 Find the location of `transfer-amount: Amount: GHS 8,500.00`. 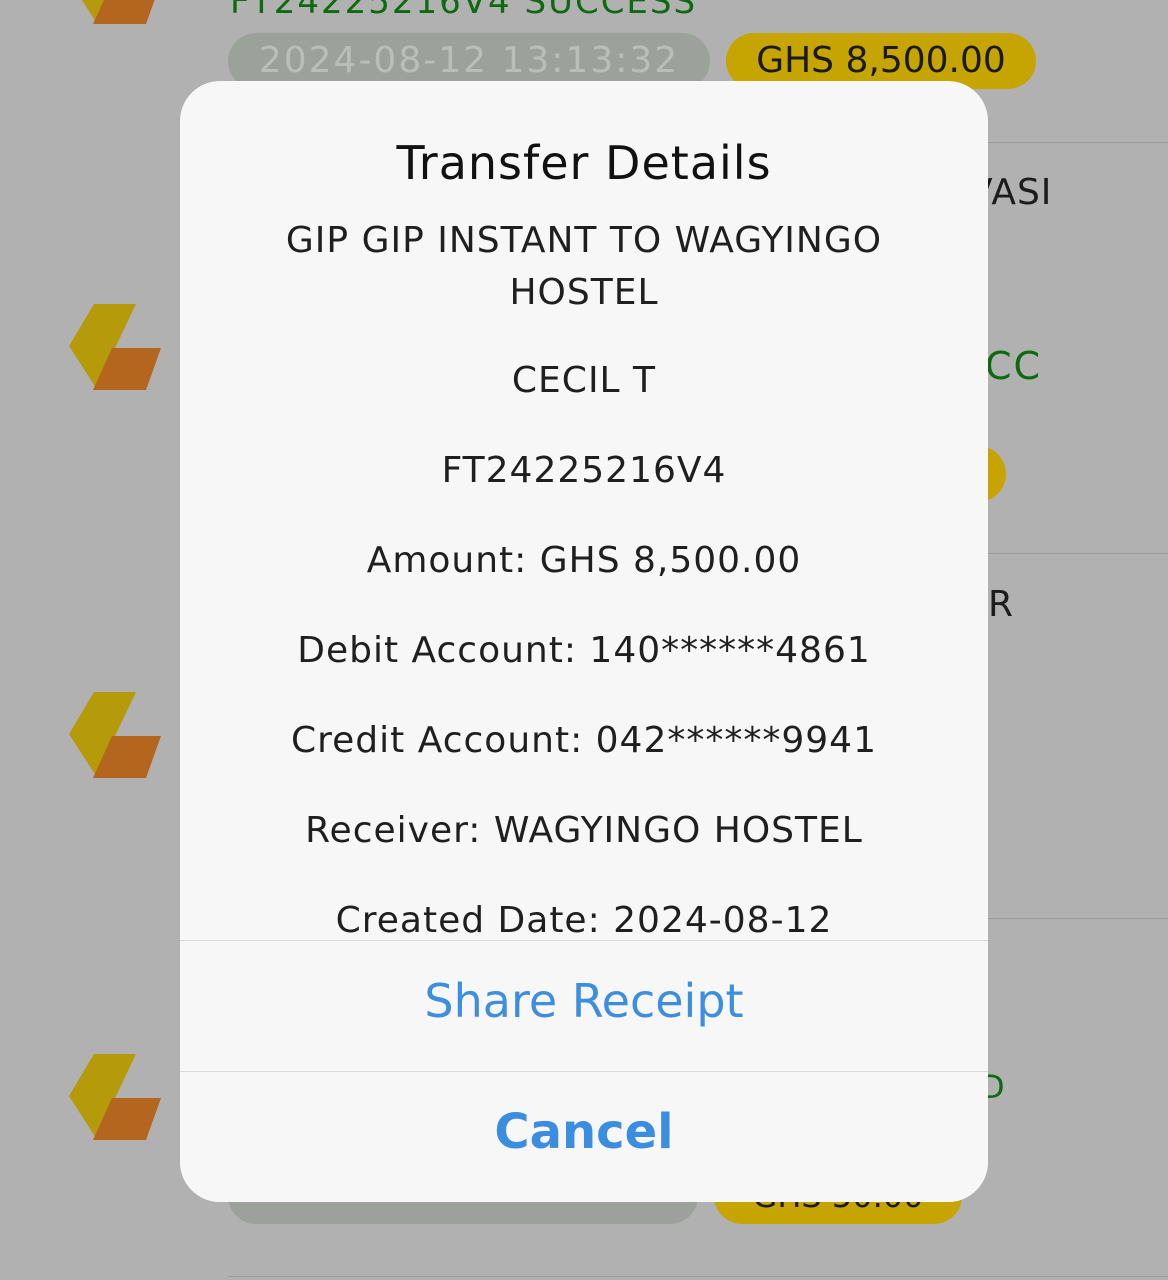

transfer-amount: Amount: GHS 8,500.00 is located at coordinates (584, 560).